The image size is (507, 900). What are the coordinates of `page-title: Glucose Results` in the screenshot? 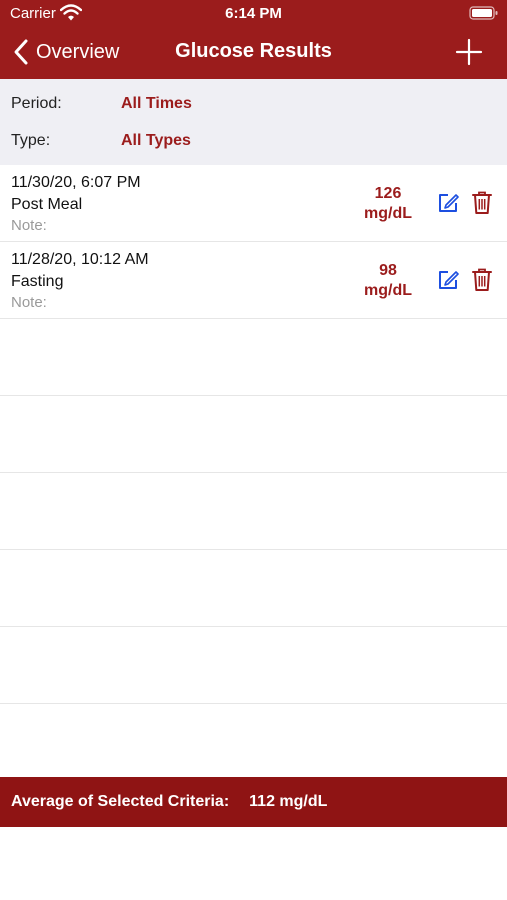 It's located at (253, 51).